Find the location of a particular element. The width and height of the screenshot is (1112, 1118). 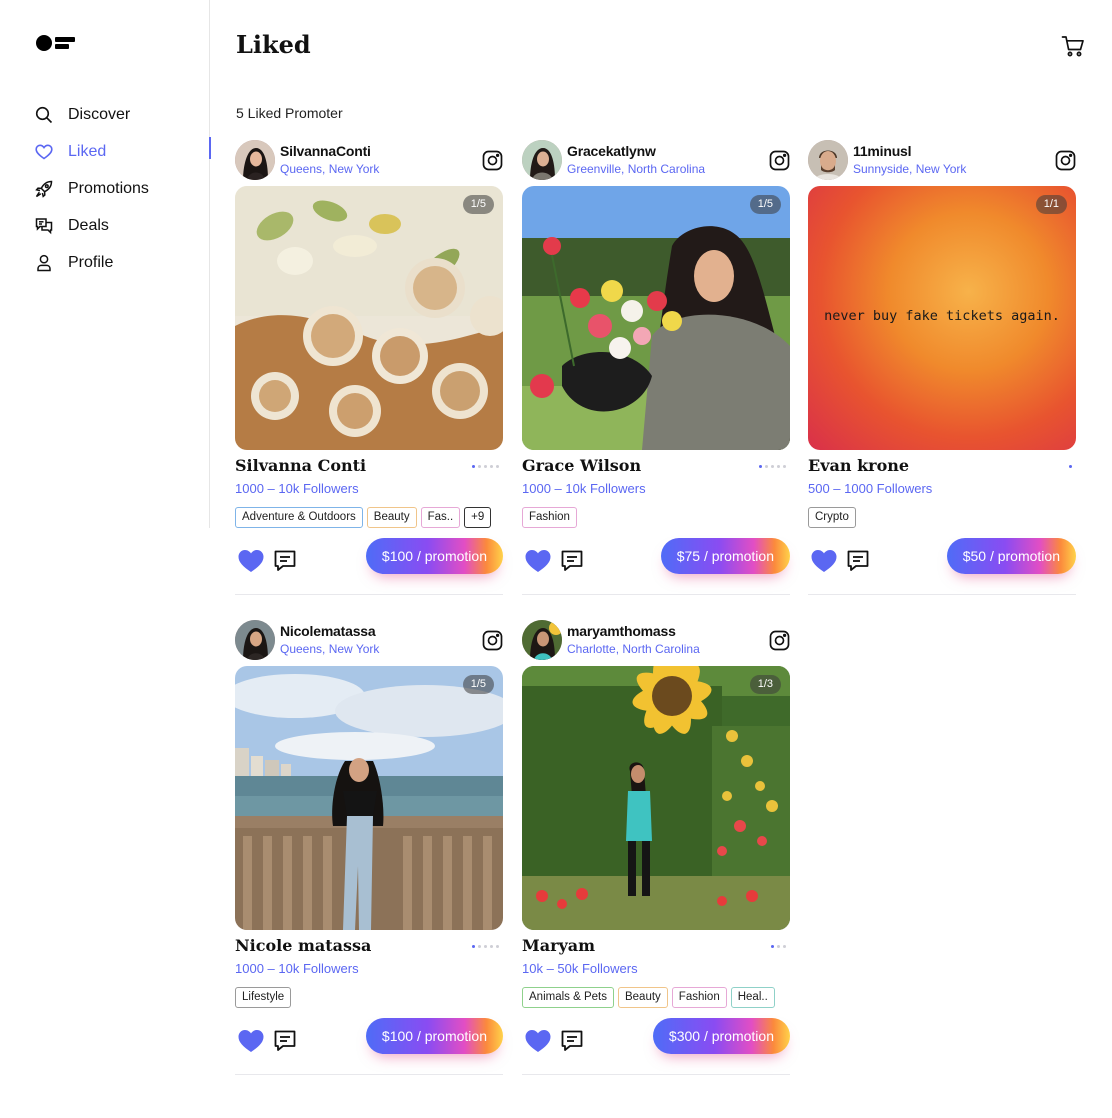

cart-icon is located at coordinates (1073, 46).